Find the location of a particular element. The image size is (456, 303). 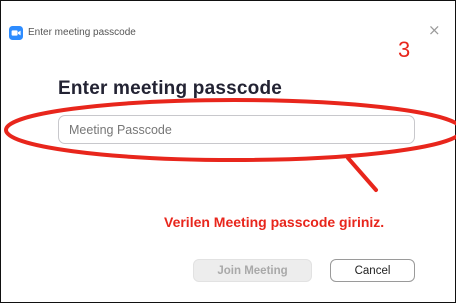

annotation-note: Verilen Meeting passcode giriniz. is located at coordinates (274, 222).